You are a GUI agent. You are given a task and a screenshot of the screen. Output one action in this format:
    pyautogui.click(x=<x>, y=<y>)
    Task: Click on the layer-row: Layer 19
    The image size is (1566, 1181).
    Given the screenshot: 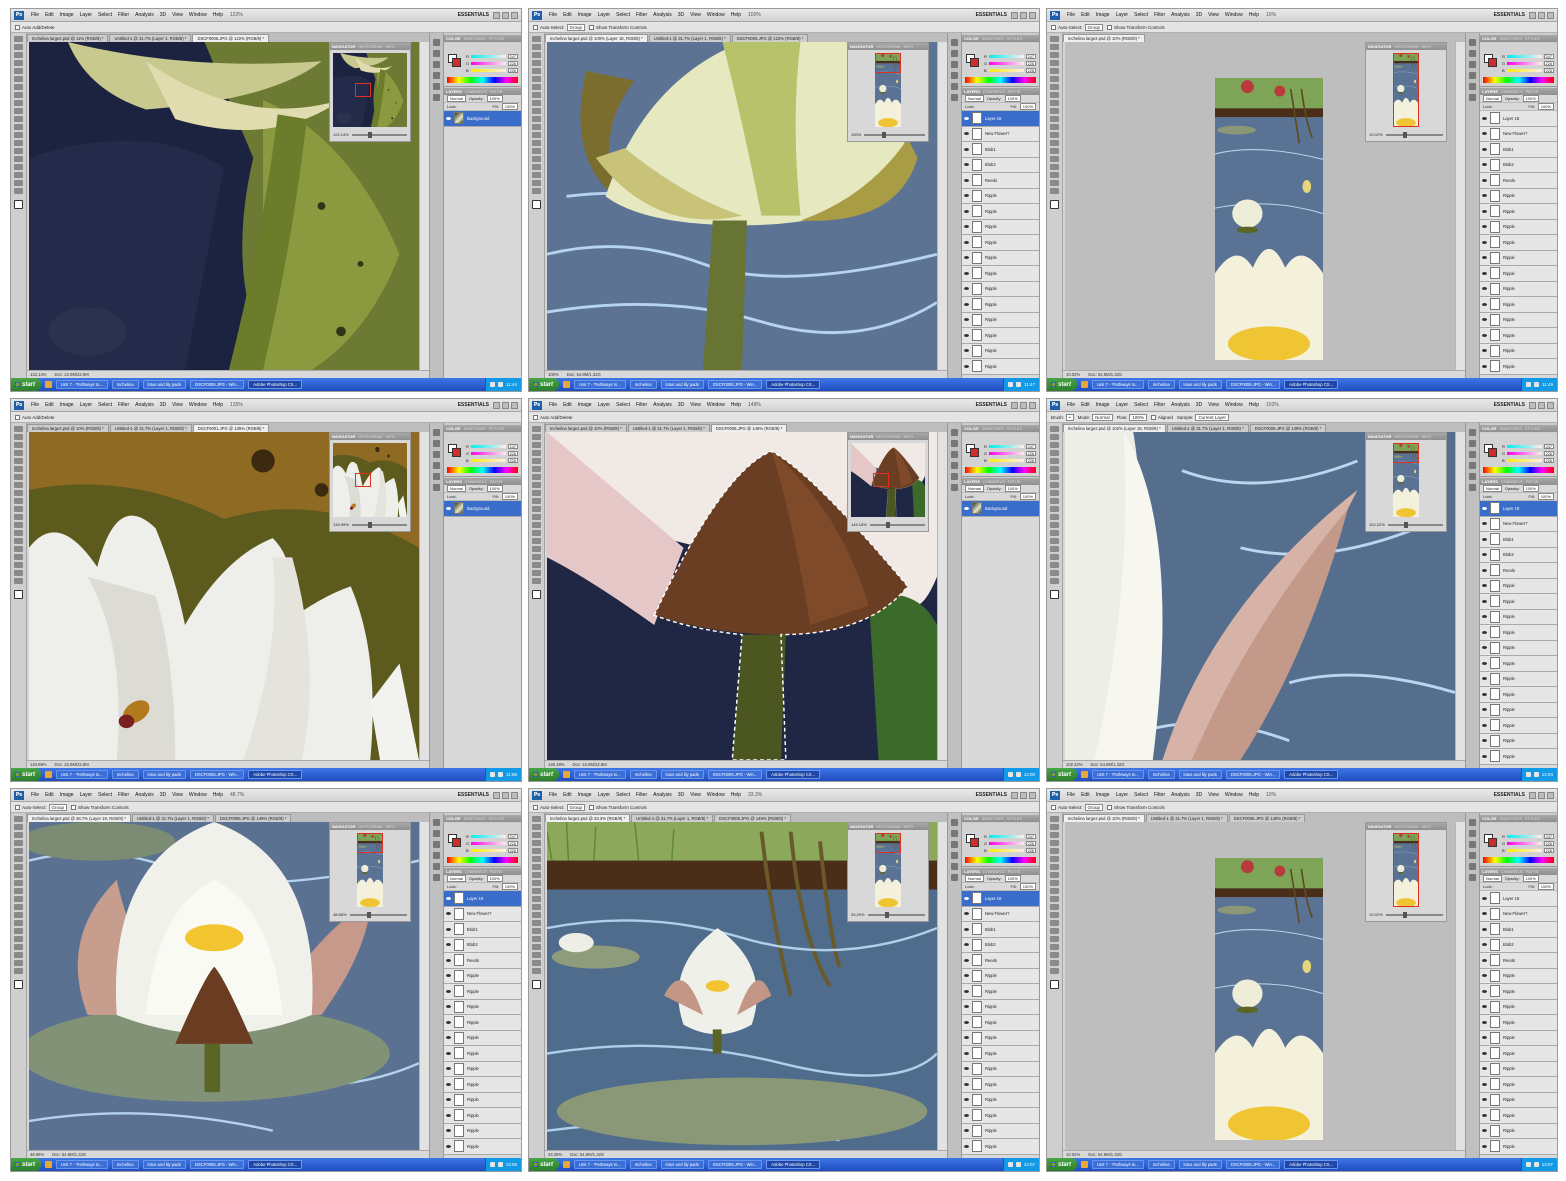 What is the action you would take?
    pyautogui.click(x=1518, y=509)
    